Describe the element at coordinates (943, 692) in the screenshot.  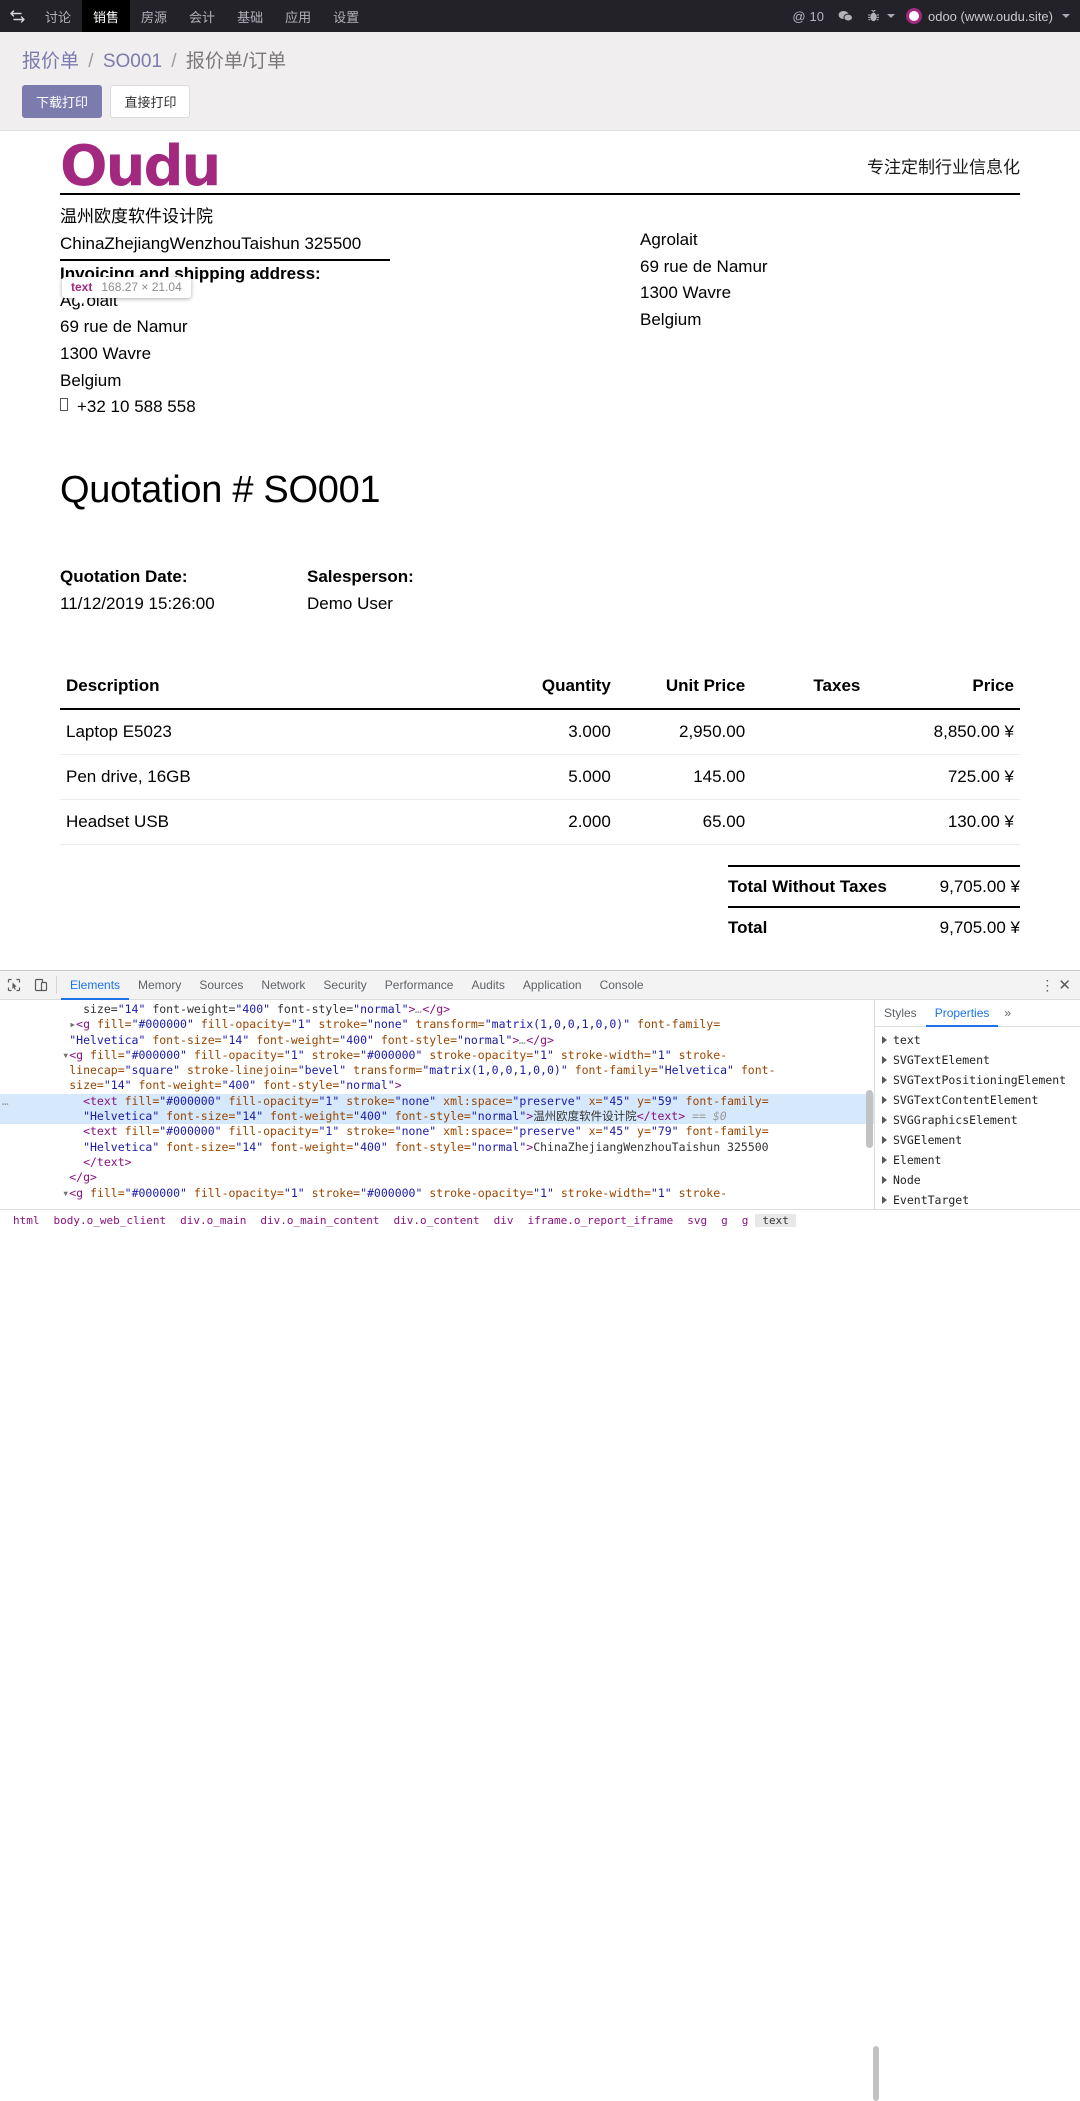
I see `column-header-price: Price` at that location.